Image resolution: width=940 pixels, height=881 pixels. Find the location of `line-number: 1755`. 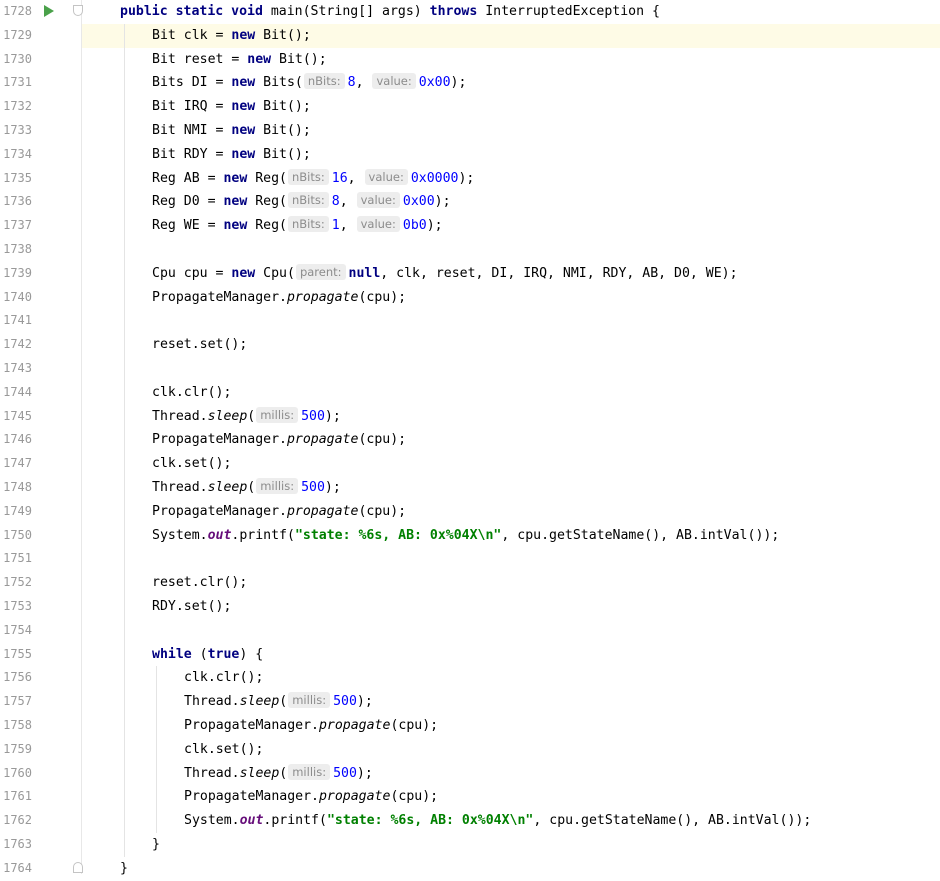

line-number: 1755 is located at coordinates (16, 655).